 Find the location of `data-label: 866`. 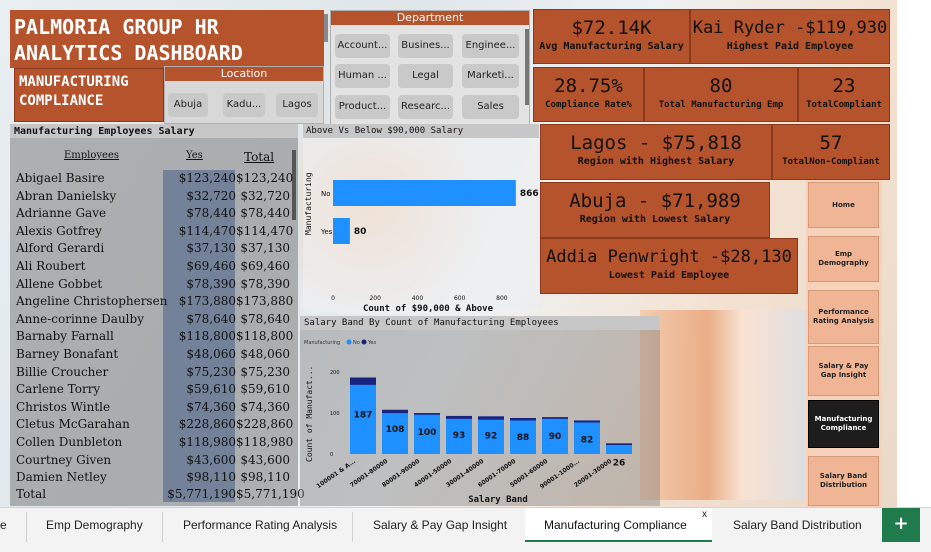

data-label: 866 is located at coordinates (529, 194).